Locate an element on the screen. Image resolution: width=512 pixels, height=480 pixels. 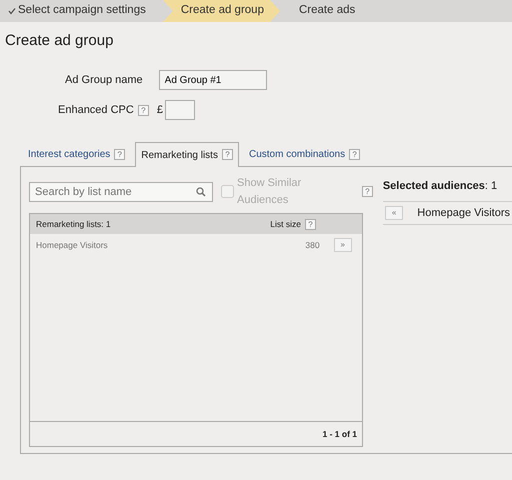
remove-button: « is located at coordinates (394, 213).